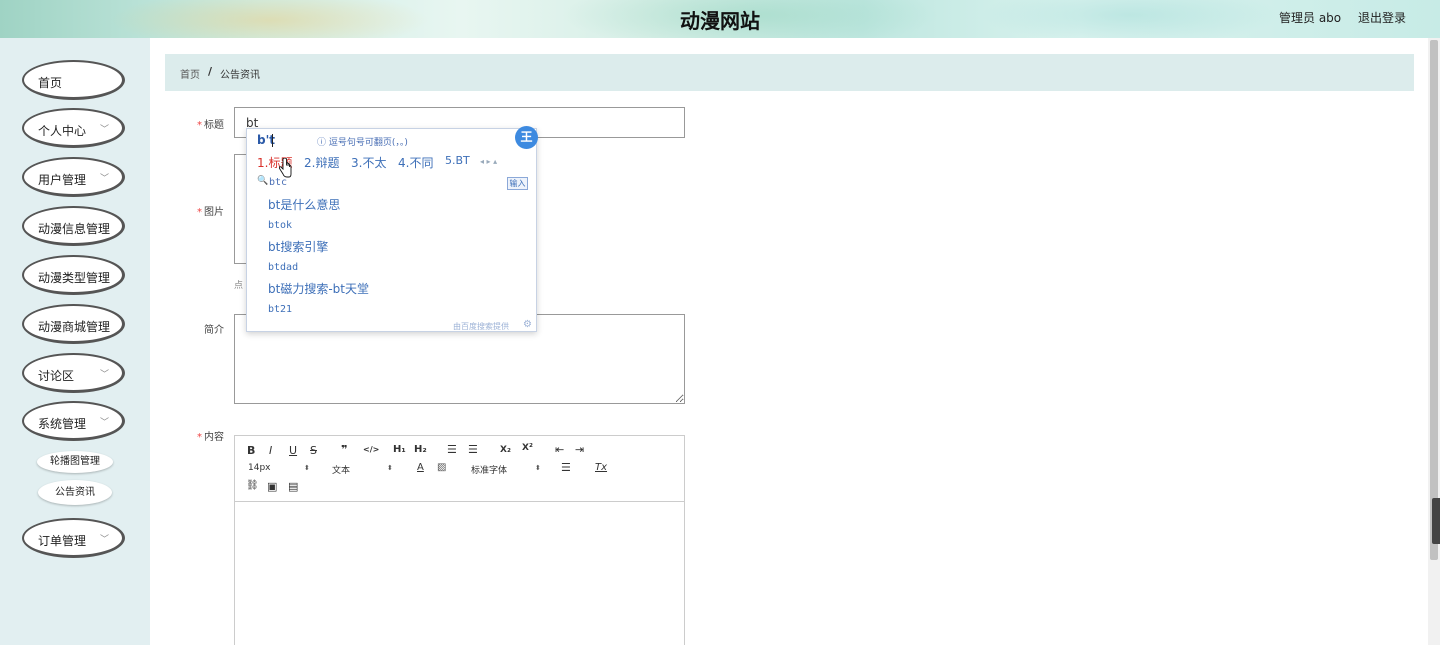  I want to click on font-family-select: 标准字体 ⬍, so click(507, 469).